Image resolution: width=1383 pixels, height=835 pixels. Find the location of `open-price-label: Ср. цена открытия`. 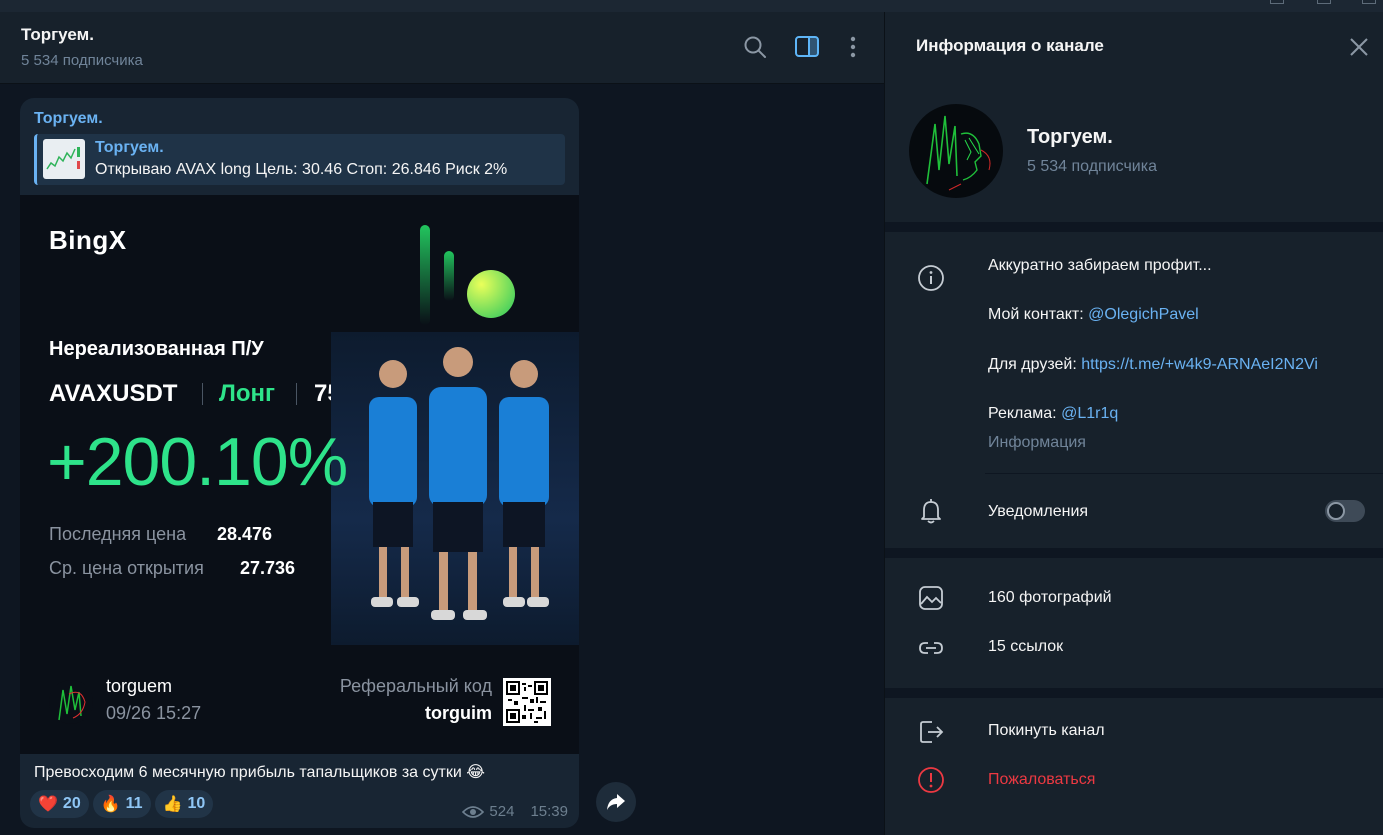

open-price-label: Ср. цена открытия is located at coordinates (126, 568).